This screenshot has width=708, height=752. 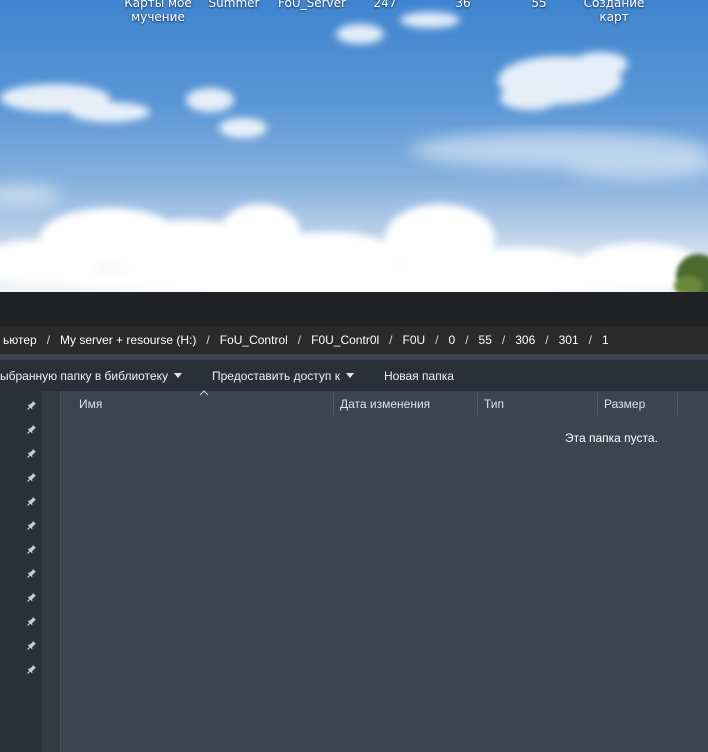 I want to click on breadcrumb-drive: My server + resourse (H:), so click(x=128, y=340).